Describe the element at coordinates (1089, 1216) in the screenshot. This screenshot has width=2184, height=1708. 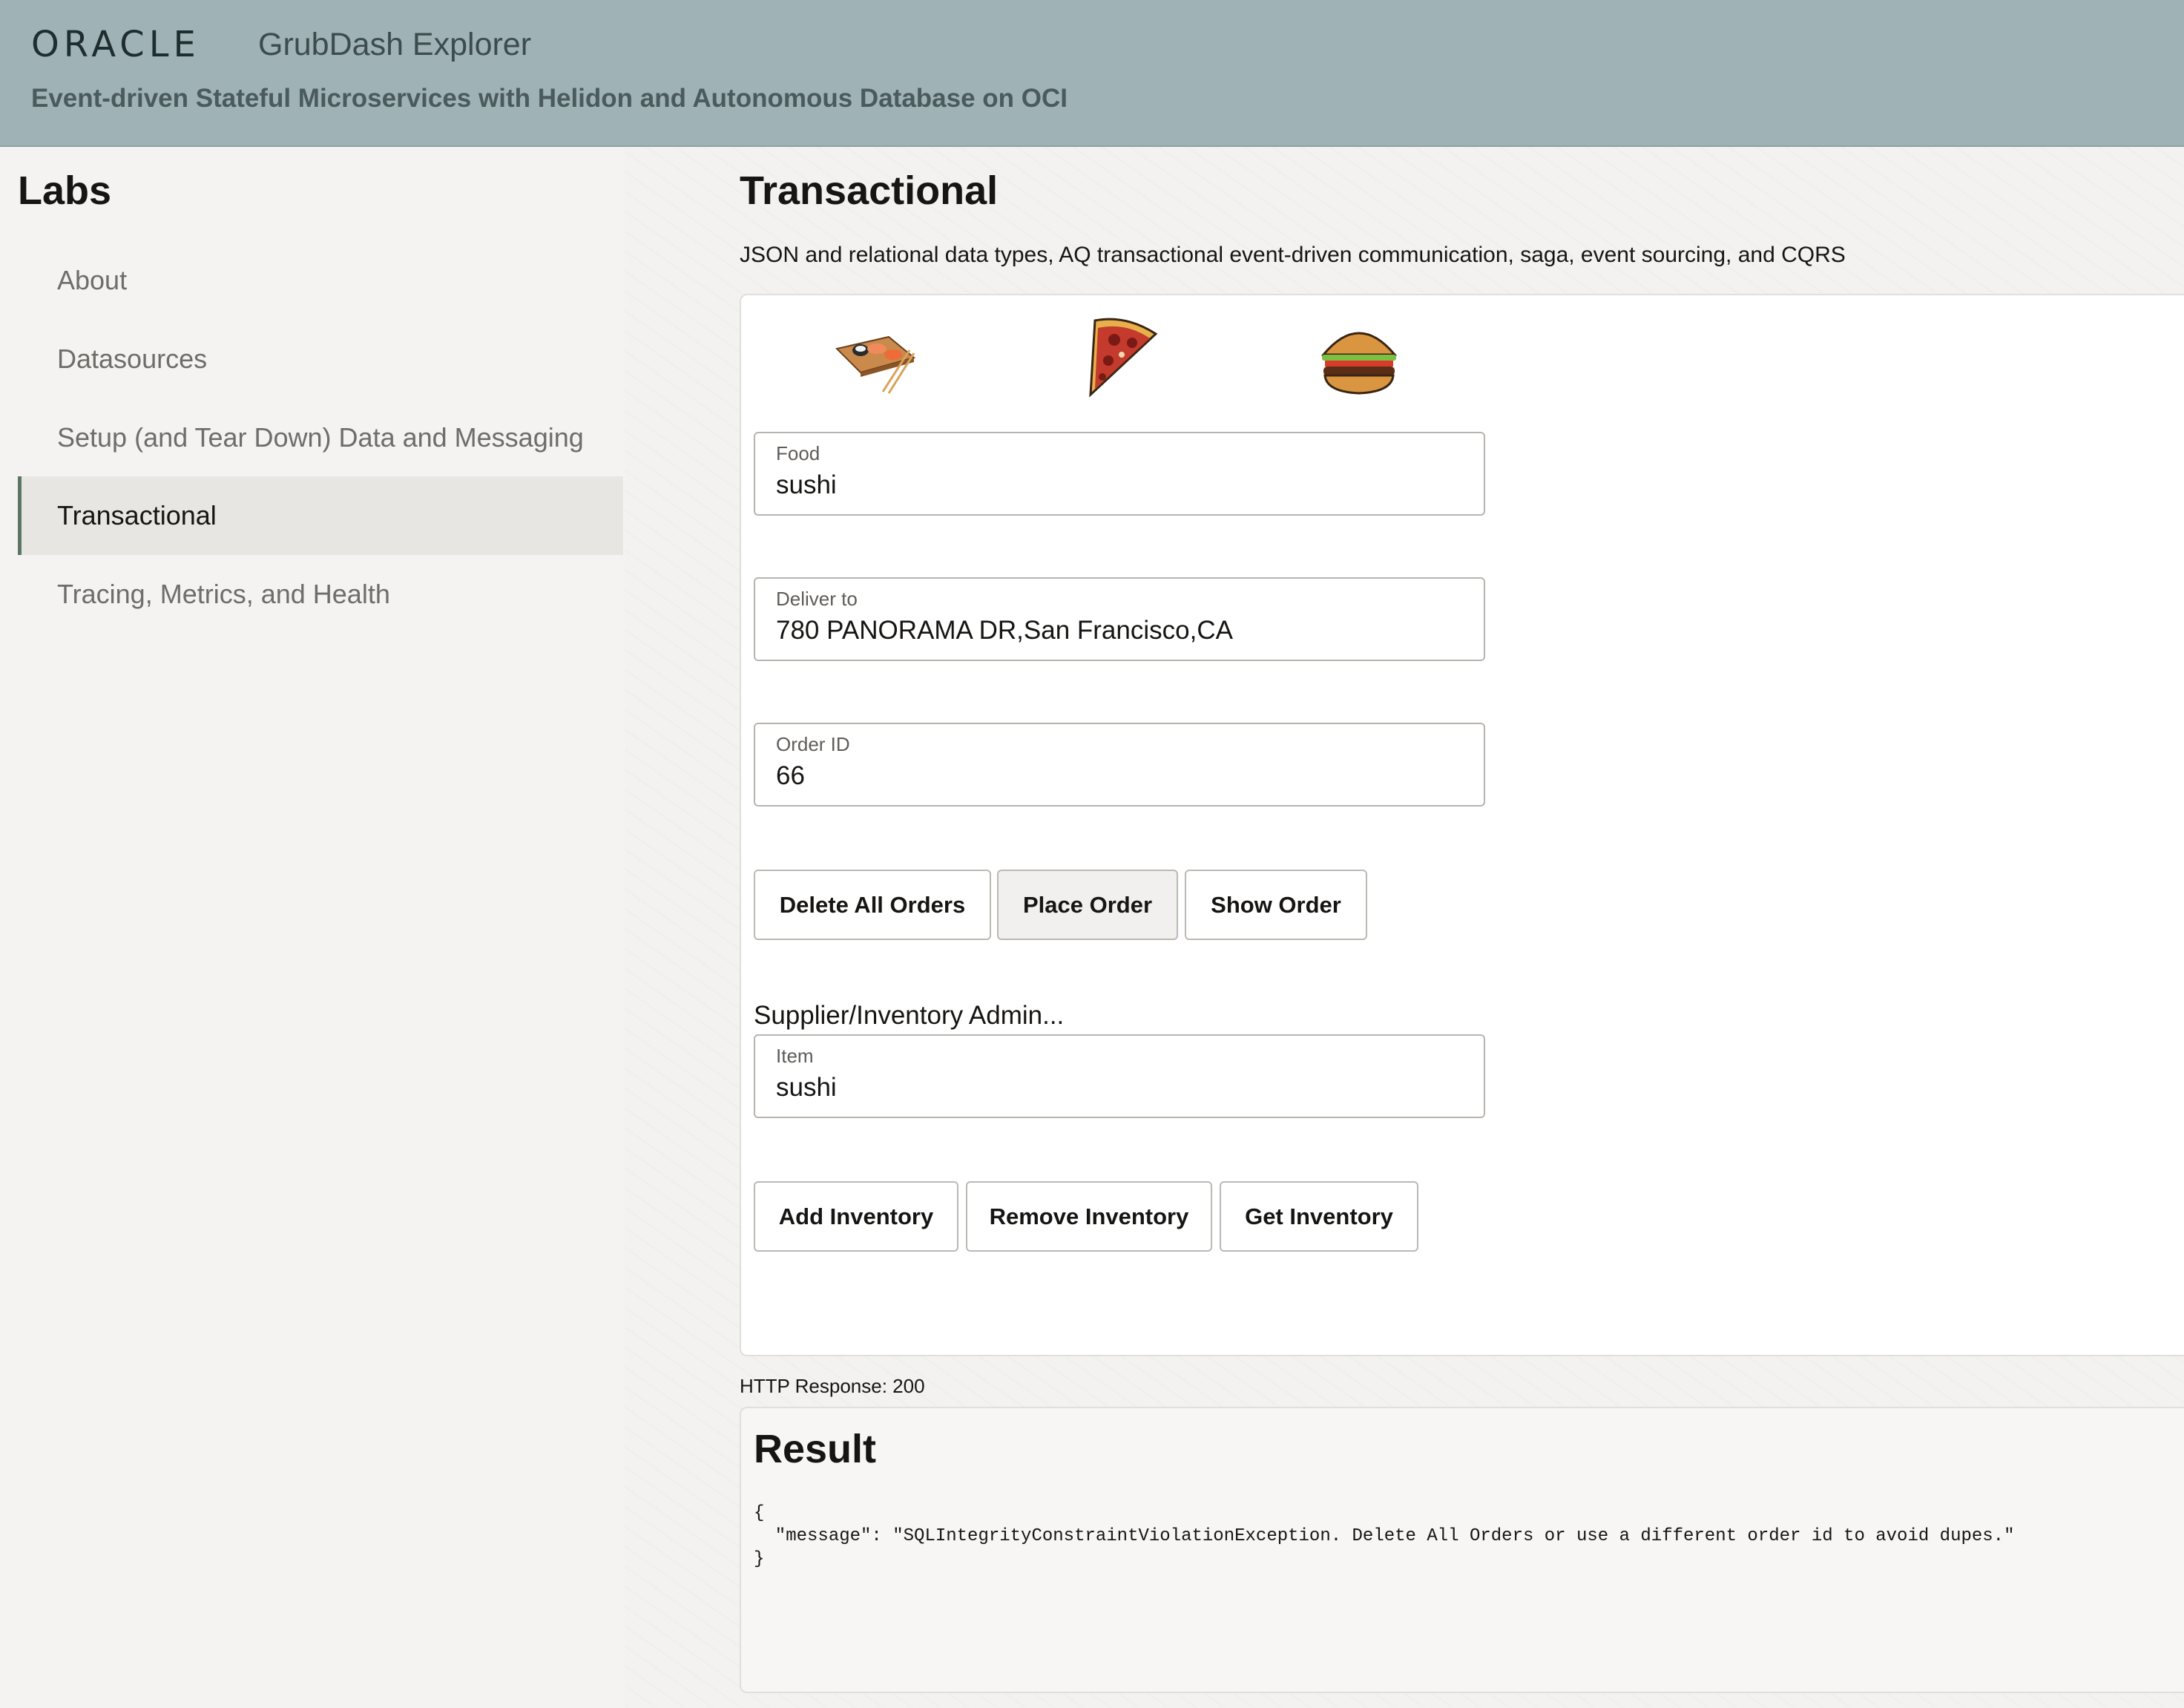
I see `remove-inventory-button: Remove Inventory` at that location.